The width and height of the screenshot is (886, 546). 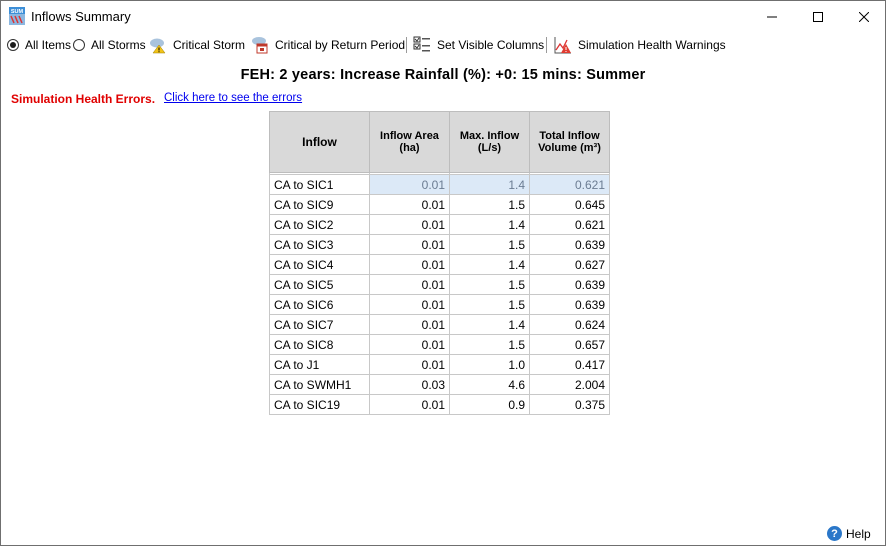 I want to click on cell-inflow-name: CA to SIC9, so click(x=319, y=204).